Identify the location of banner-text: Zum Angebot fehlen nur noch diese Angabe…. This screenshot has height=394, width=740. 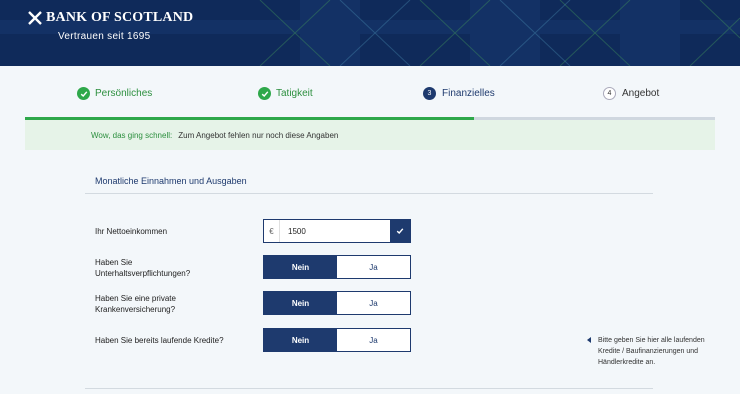
(258, 135).